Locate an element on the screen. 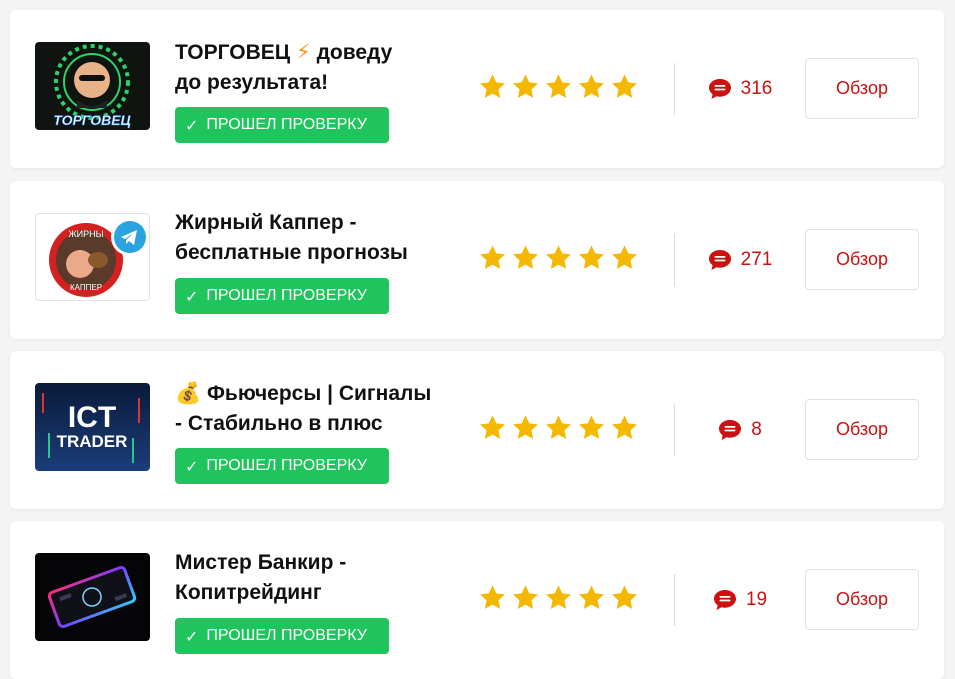 The width and height of the screenshot is (955, 679). channel-title-text: Мистер Банкир - is located at coordinates (261, 562).